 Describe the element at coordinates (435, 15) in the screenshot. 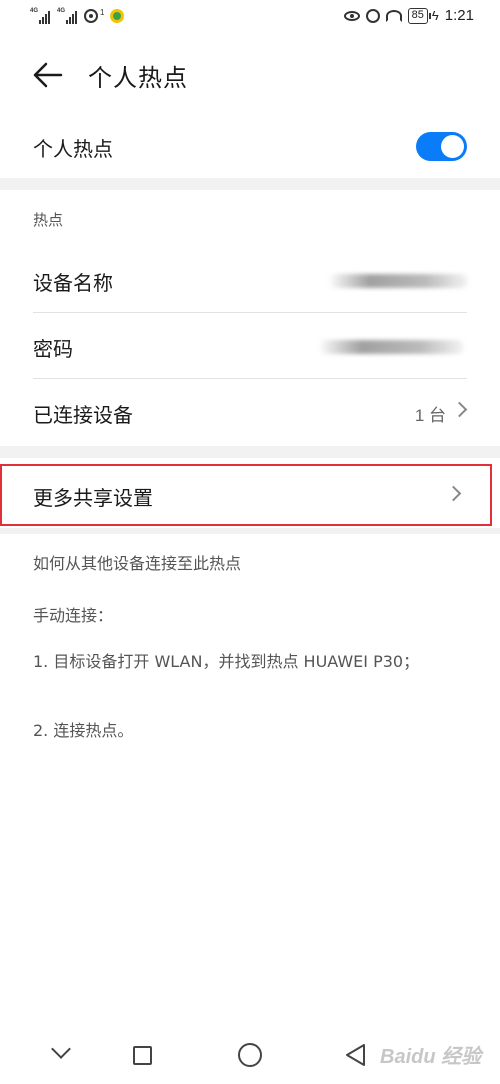

I see `charging-icon: ϟ` at that location.